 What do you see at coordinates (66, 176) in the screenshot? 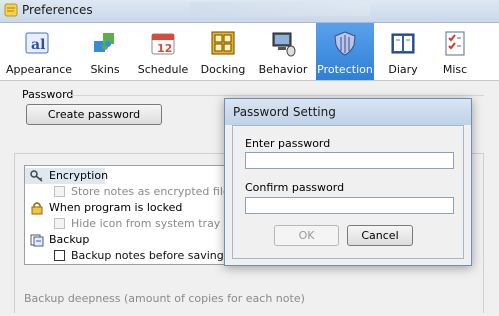
I see `list-item-encryption: Encryption` at bounding box center [66, 176].